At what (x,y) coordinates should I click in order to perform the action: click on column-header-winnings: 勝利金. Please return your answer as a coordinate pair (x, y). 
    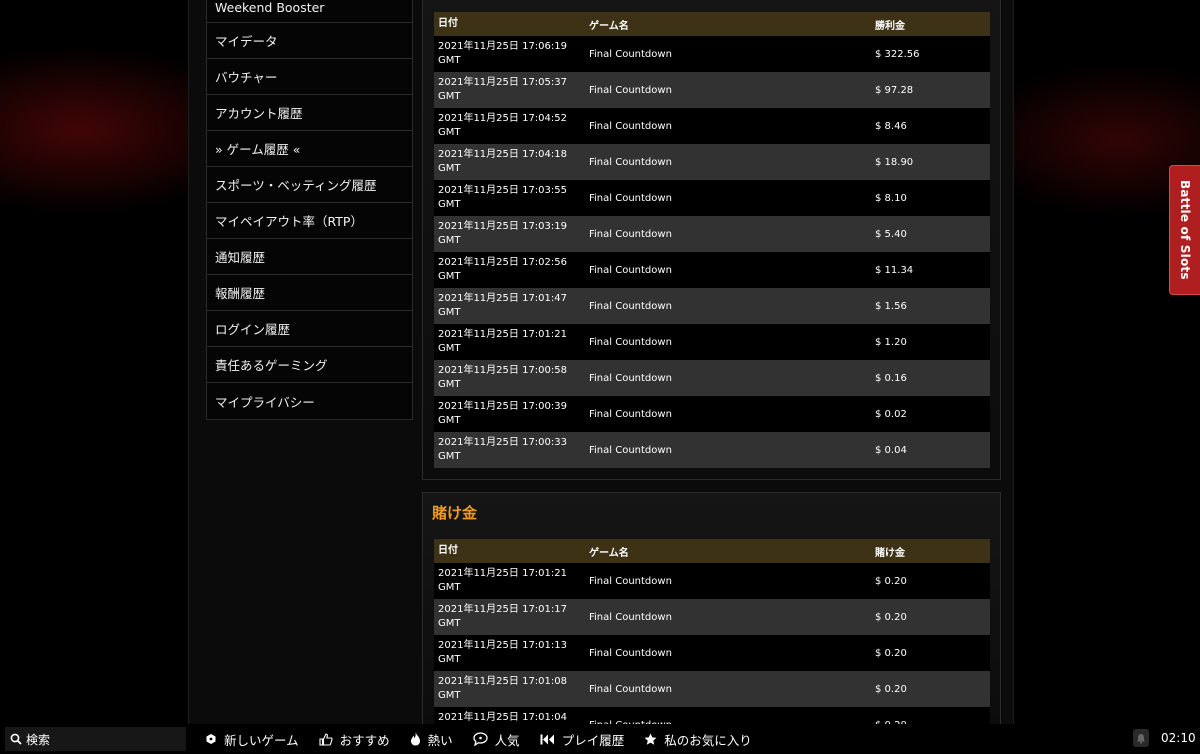
    Looking at the image, I should click on (890, 26).